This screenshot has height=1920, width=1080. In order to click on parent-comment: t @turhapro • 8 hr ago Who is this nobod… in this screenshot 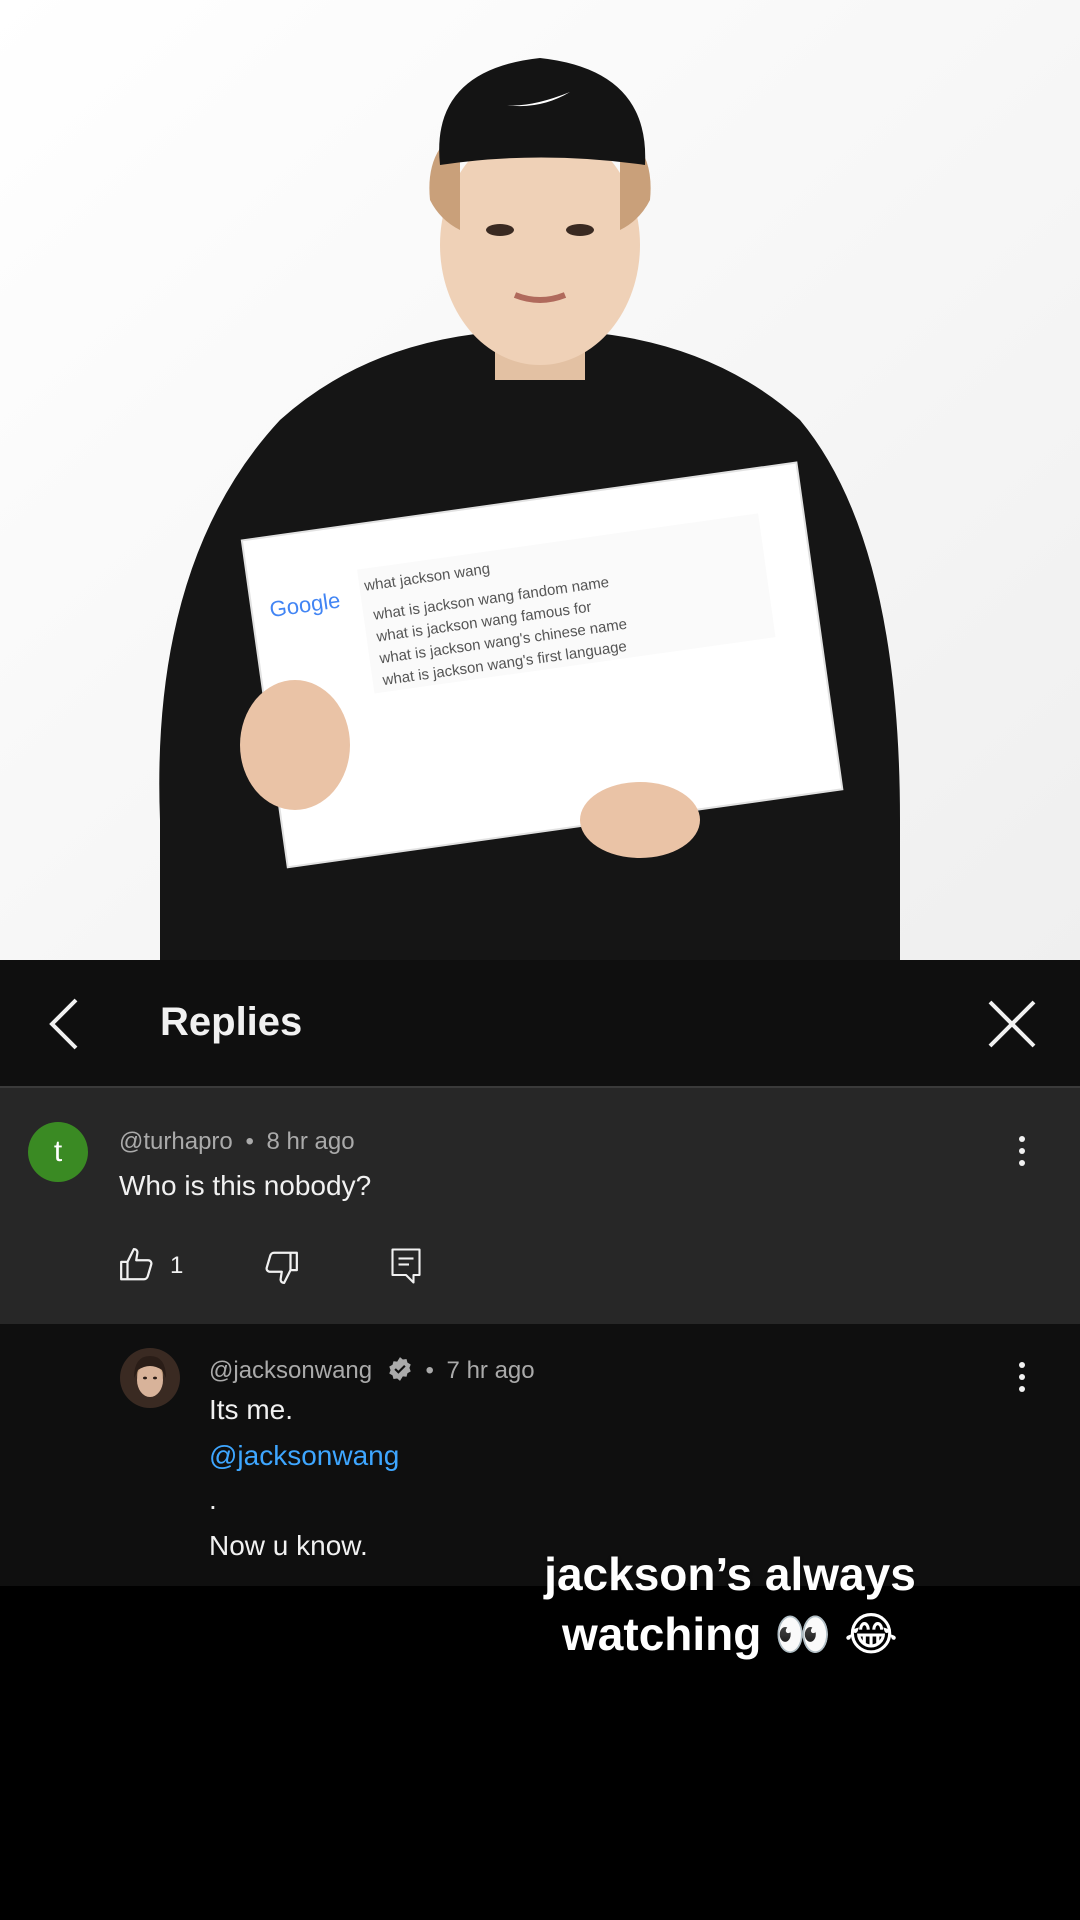, I will do `click(540, 1206)`.